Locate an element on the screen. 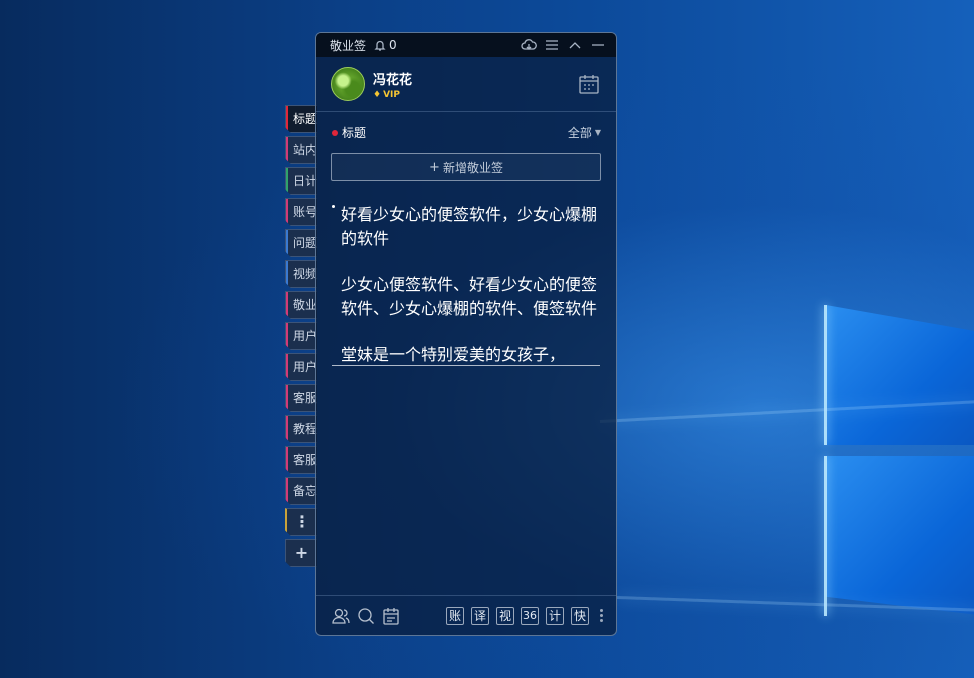 Image resolution: width=974 pixels, height=678 pixels. quick-button: 视 is located at coordinates (505, 615).